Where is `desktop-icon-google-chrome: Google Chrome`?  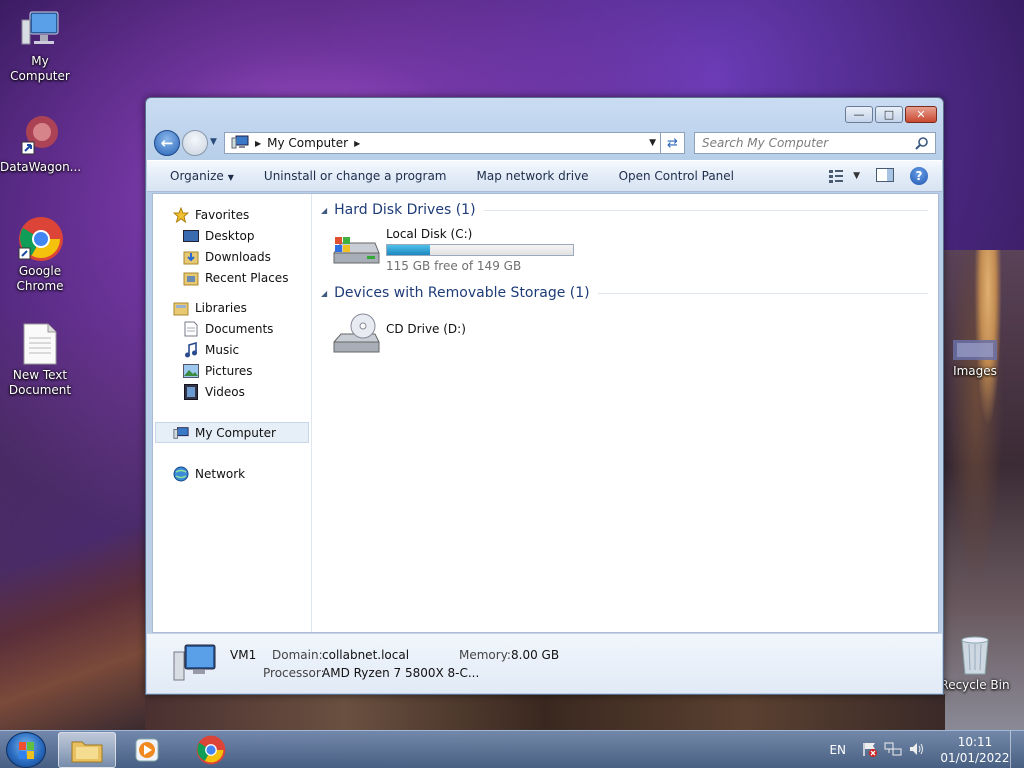 desktop-icon-google-chrome: Google Chrome is located at coordinates (40, 255).